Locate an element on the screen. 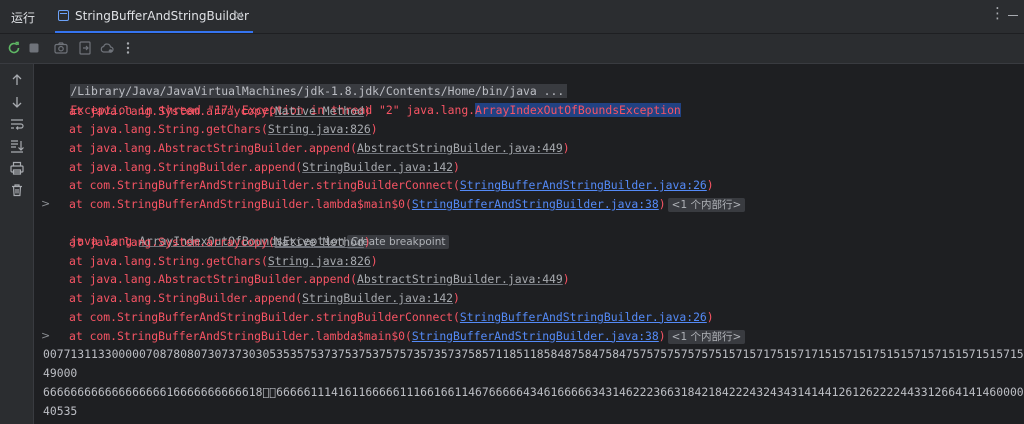 The width and height of the screenshot is (1024, 424). up-arrow-icon is located at coordinates (17, 80).